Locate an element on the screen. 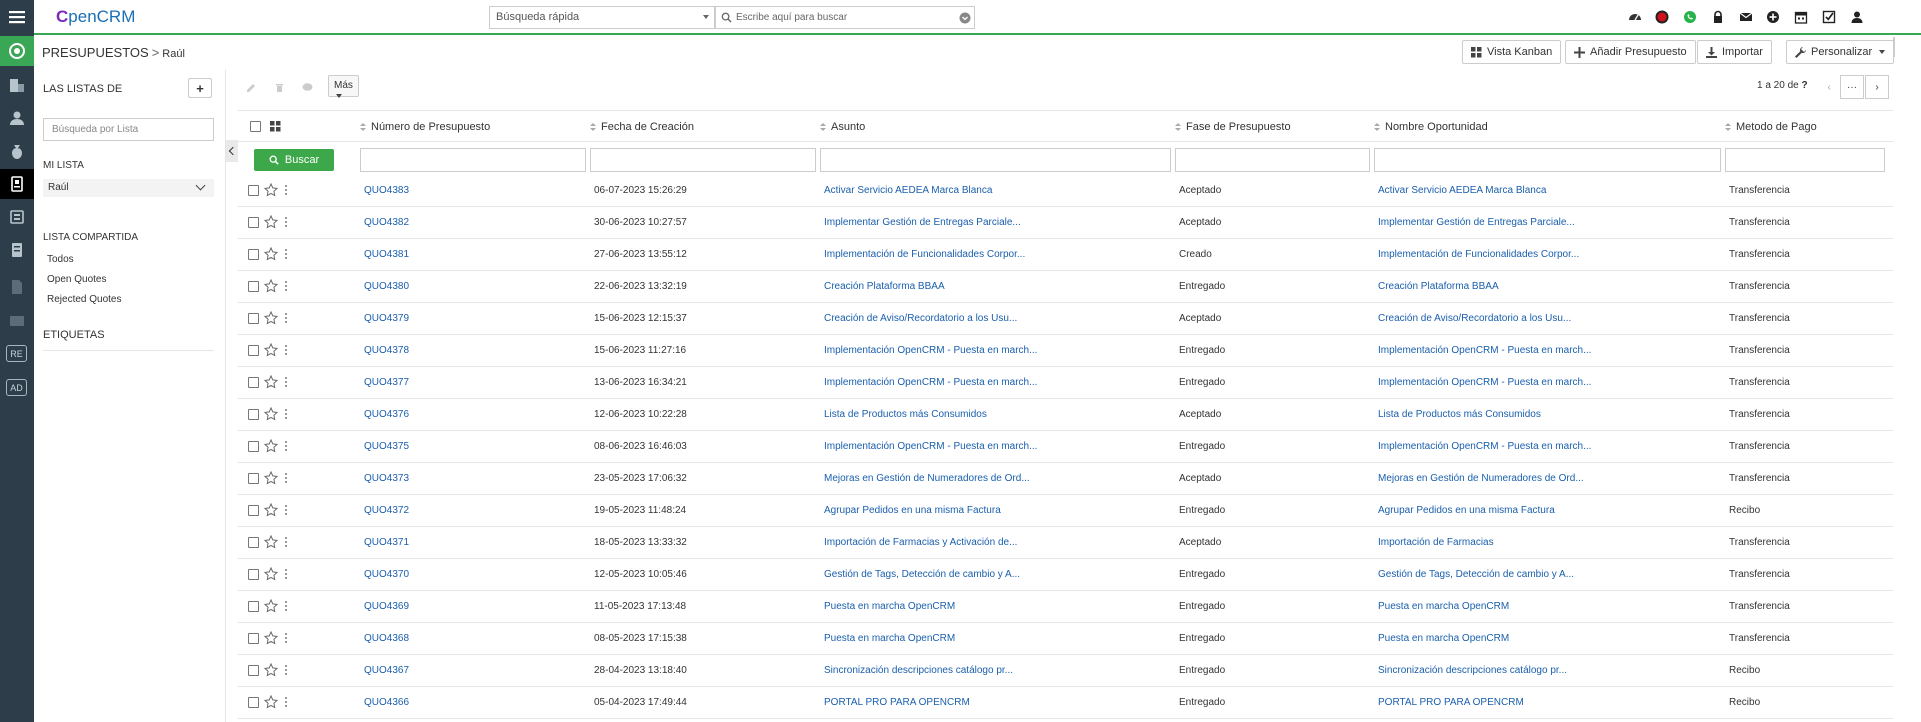 This screenshot has width=1921, height=722. quote-number-link: QUO4381 is located at coordinates (386, 254).